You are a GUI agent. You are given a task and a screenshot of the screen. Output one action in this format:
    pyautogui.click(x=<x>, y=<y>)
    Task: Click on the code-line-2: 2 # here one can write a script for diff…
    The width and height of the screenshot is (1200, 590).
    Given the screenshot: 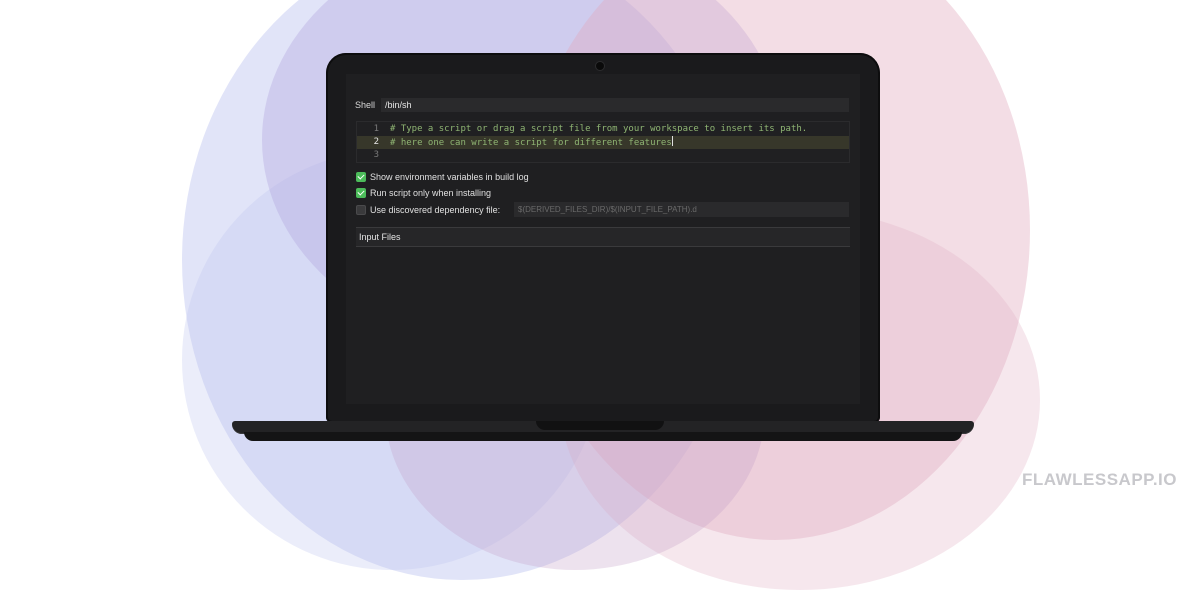 What is the action you would take?
    pyautogui.click(x=603, y=142)
    